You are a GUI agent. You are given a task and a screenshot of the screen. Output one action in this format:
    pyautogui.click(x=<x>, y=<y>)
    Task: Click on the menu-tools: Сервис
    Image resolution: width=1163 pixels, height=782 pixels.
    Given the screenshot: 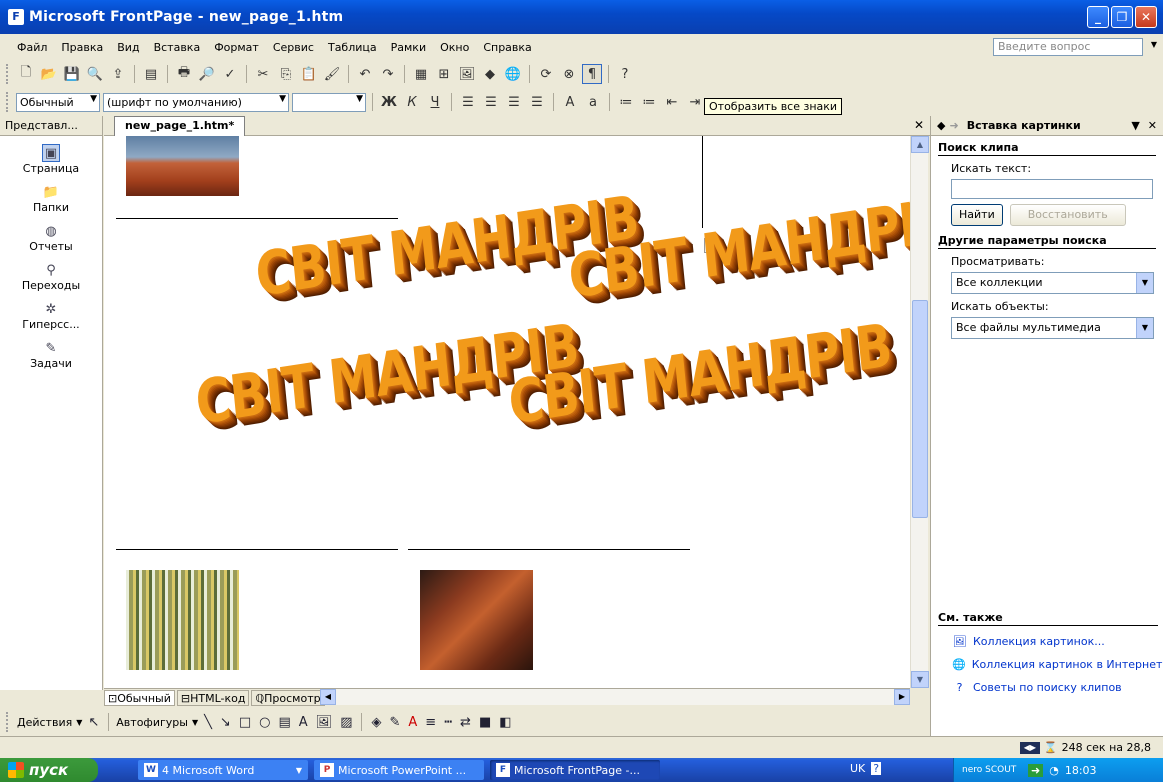 What is the action you would take?
    pyautogui.click(x=293, y=47)
    